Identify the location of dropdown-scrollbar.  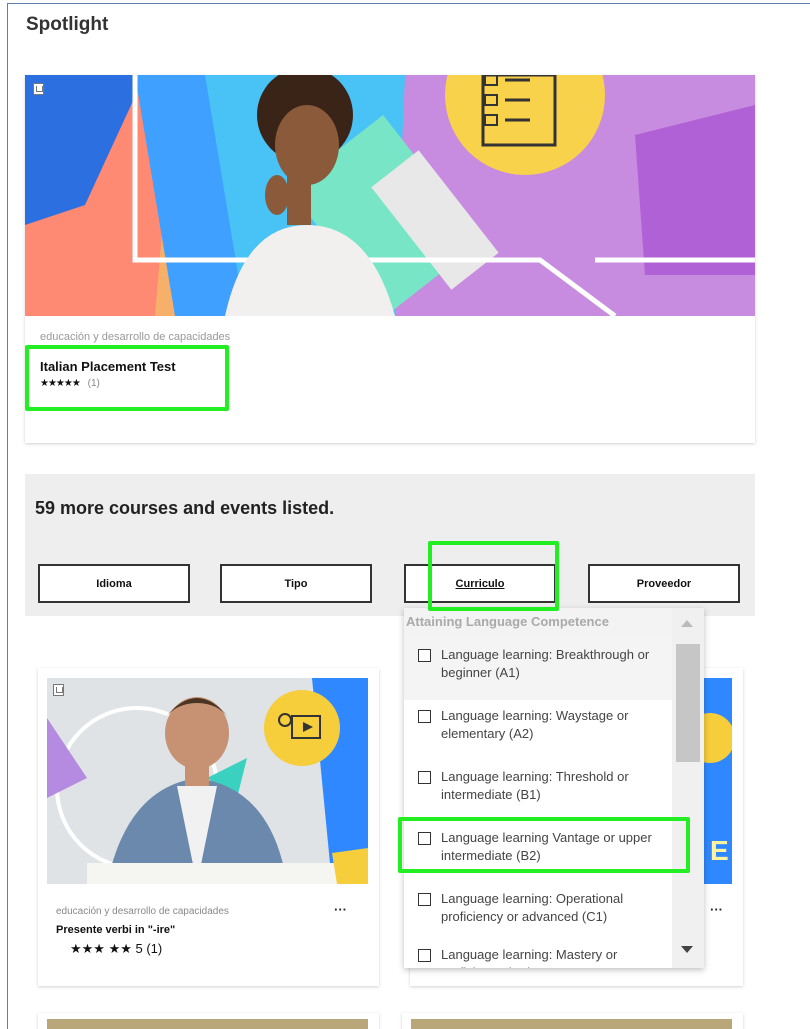
(688, 788).